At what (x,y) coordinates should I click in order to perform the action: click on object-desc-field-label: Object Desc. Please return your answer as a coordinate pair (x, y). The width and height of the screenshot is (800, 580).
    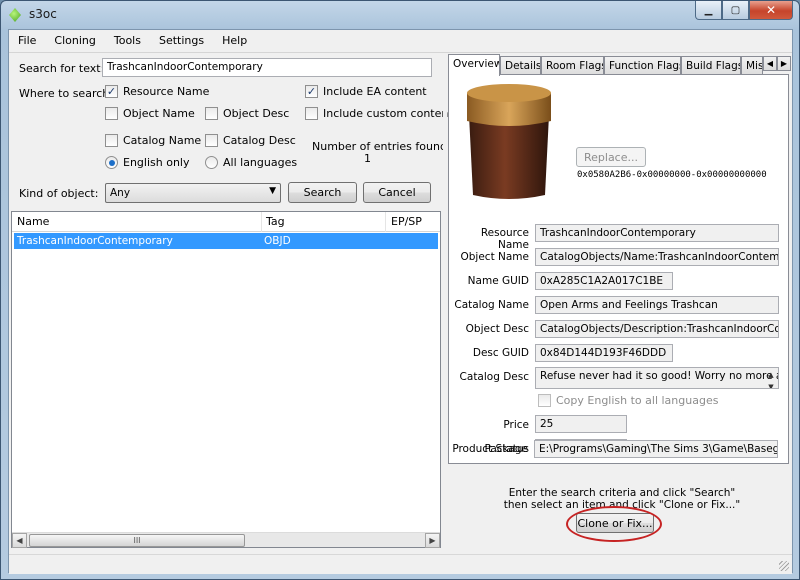
    Looking at the image, I should click on (497, 329).